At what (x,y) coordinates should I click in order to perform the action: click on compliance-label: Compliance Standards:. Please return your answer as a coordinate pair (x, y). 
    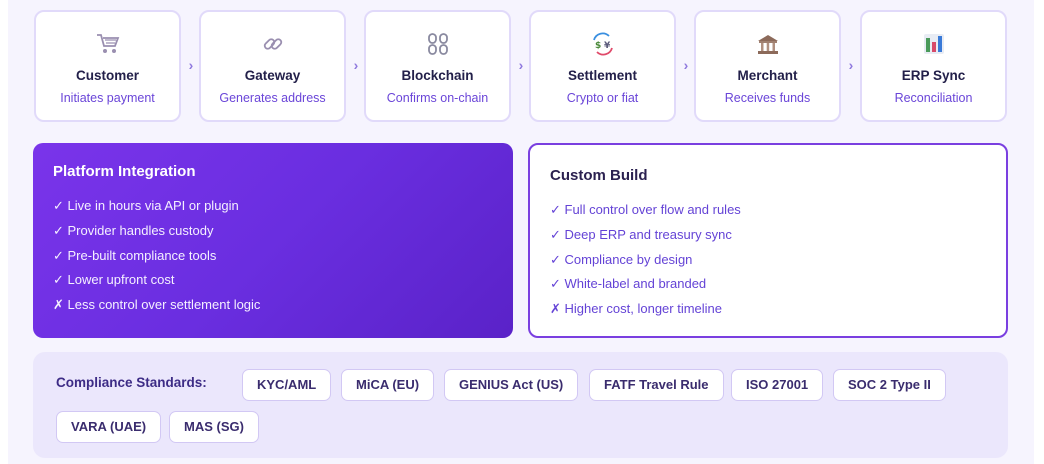
    Looking at the image, I should click on (131, 382).